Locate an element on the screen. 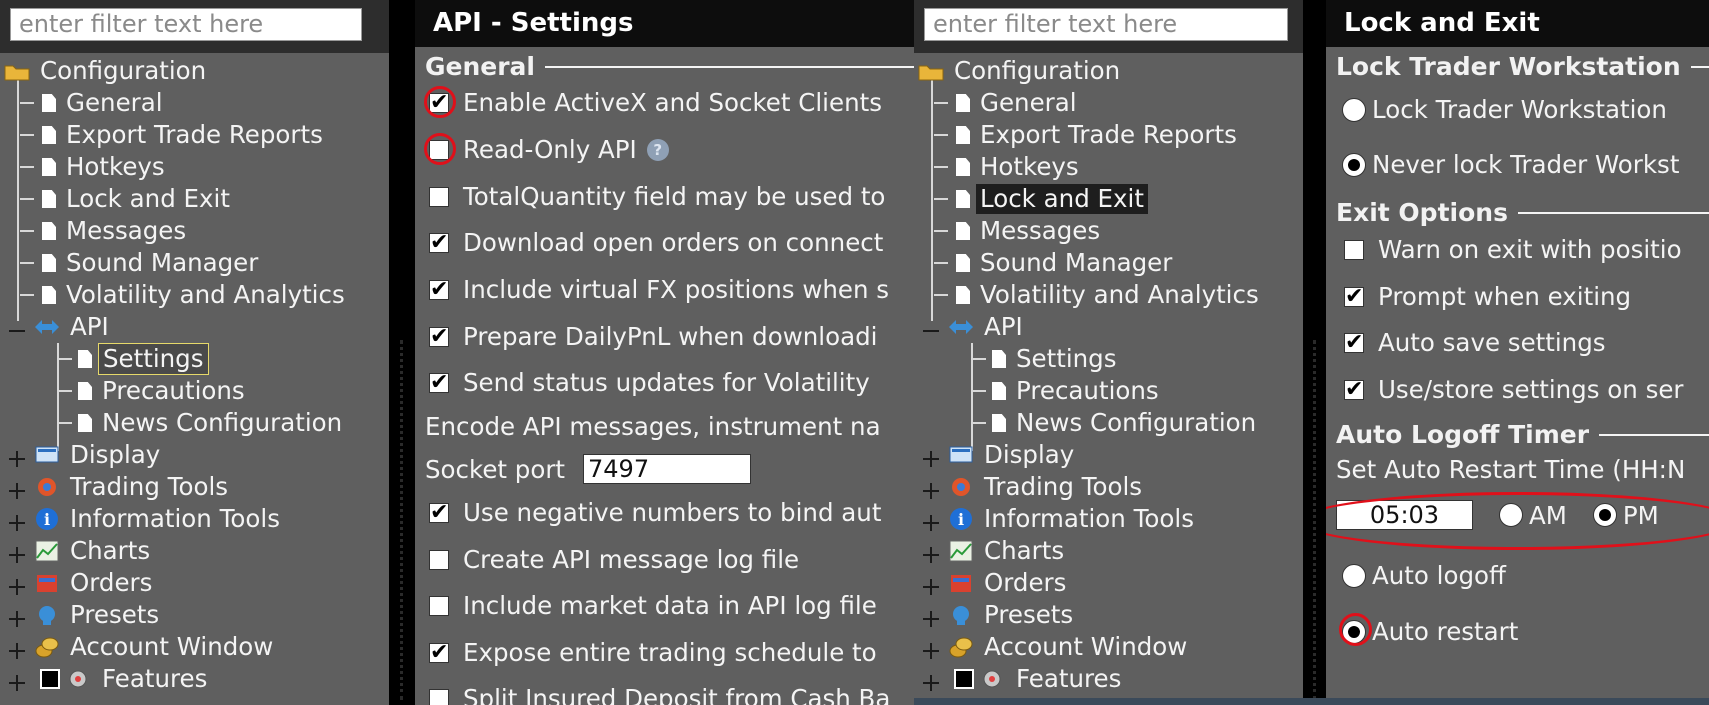 The height and width of the screenshot is (705, 1709). warn-exit-option: Warn on exit with positio is located at coordinates (1513, 249).